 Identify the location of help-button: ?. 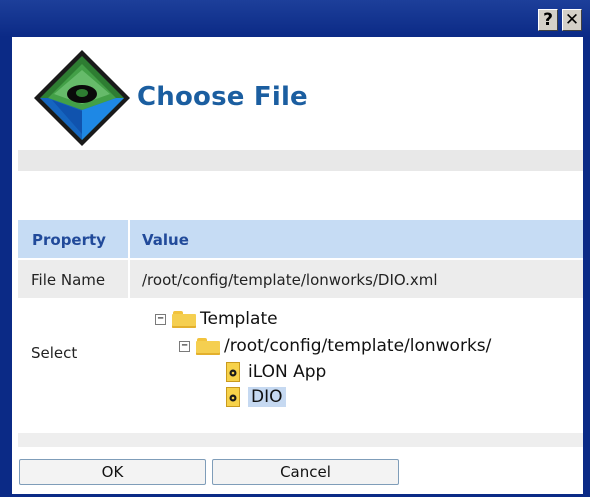
(548, 20).